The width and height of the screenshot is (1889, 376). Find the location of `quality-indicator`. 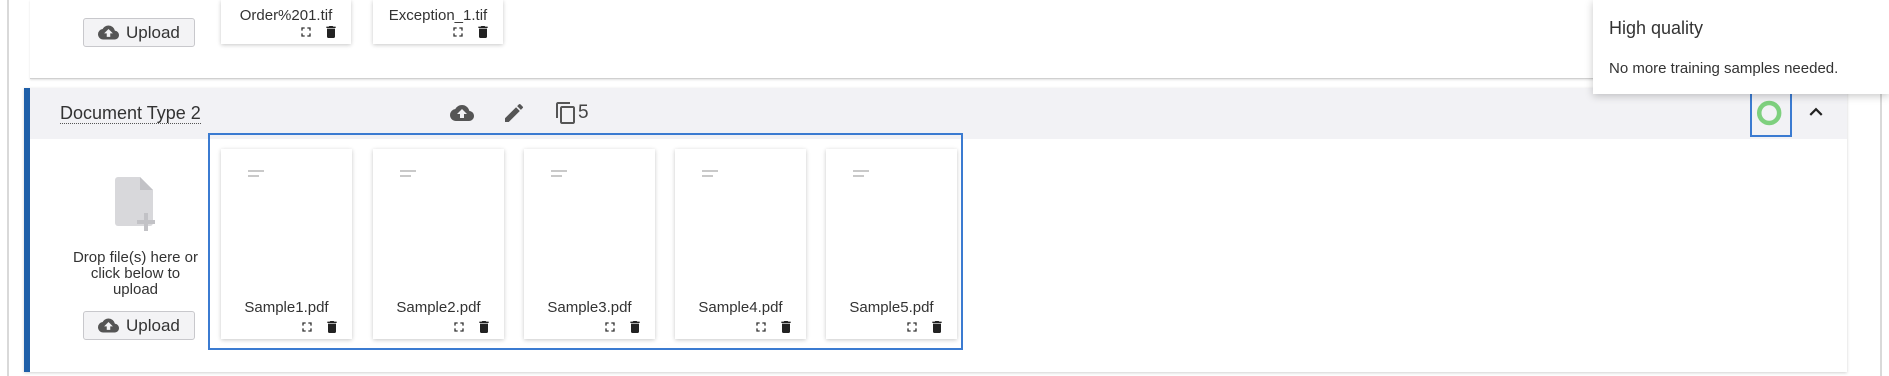

quality-indicator is located at coordinates (1771, 113).